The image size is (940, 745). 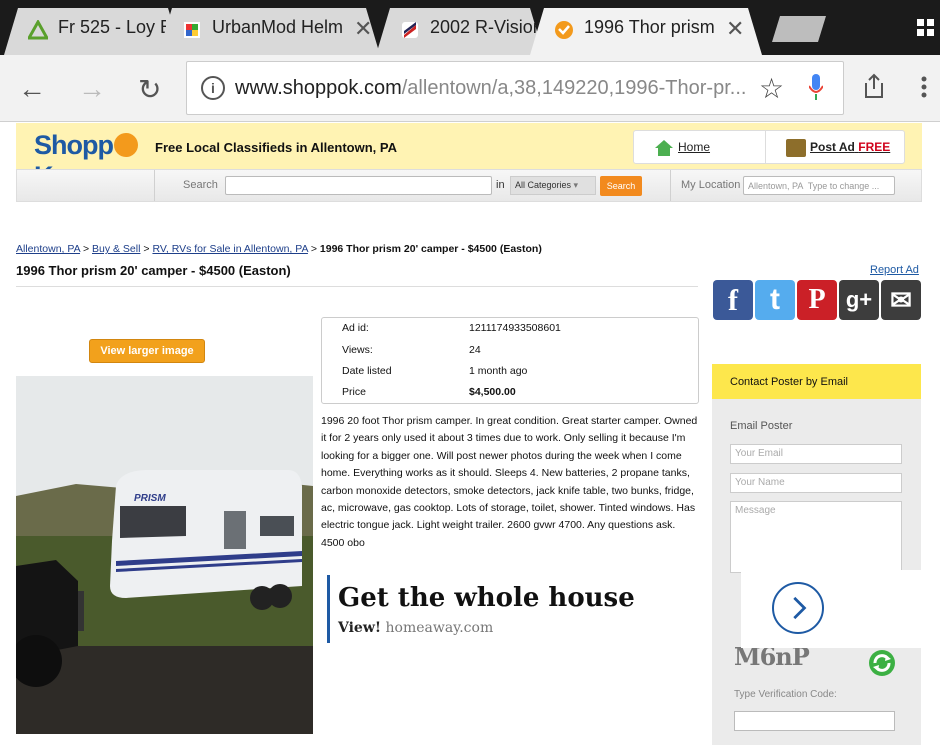 What do you see at coordinates (769, 147) in the screenshot?
I see `header-buttons: Home Post Ad FREE` at bounding box center [769, 147].